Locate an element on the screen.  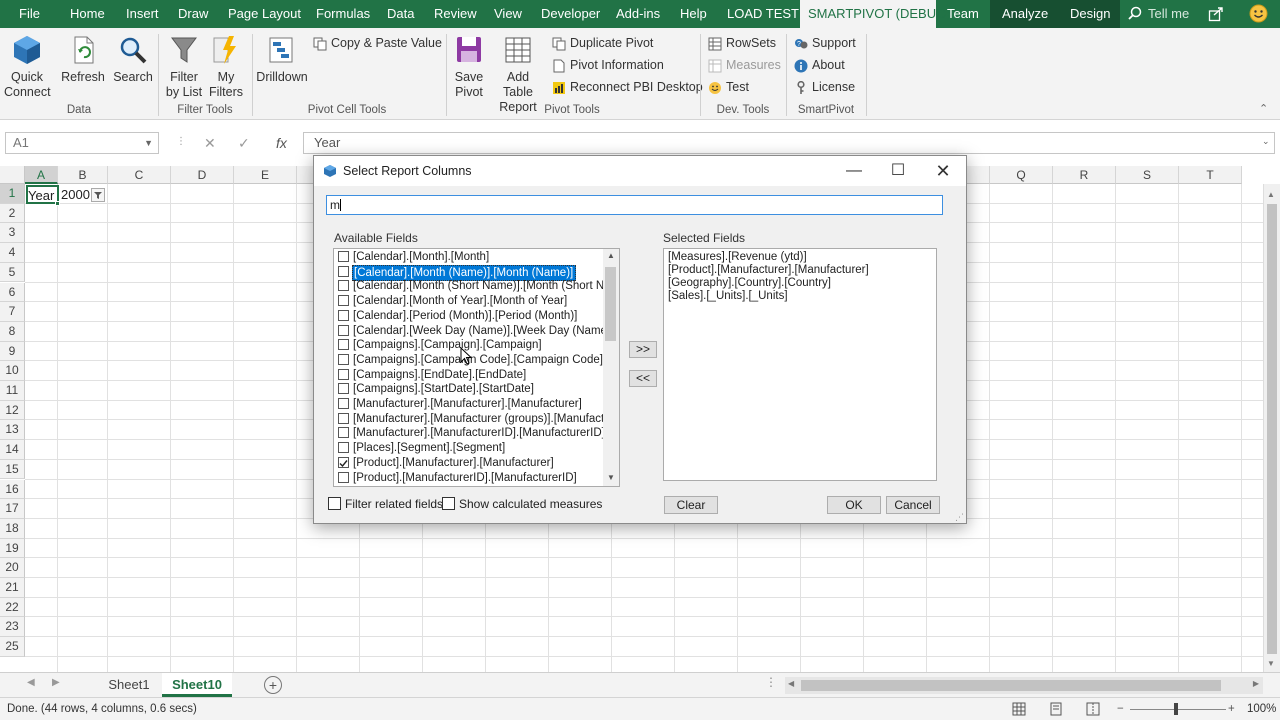
pivot-information-button: Pivot Information is located at coordinates (608, 65).